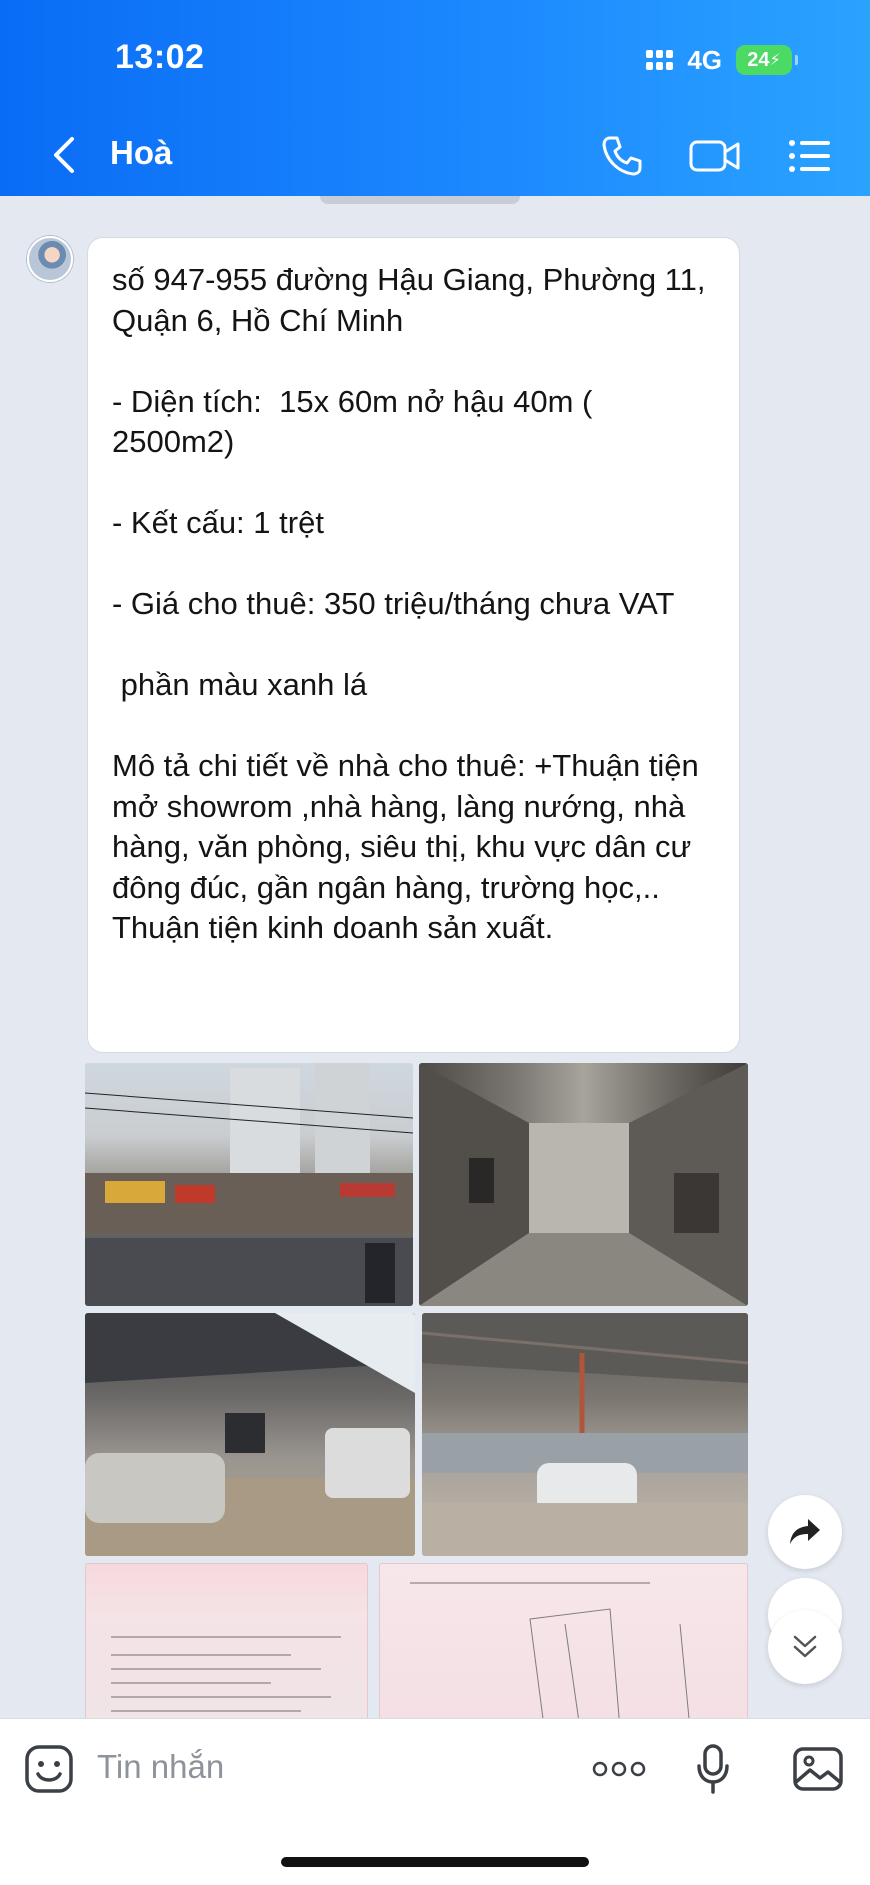 Image resolution: width=870 pixels, height=1885 pixels. I want to click on microphone-icon, so click(713, 1769).